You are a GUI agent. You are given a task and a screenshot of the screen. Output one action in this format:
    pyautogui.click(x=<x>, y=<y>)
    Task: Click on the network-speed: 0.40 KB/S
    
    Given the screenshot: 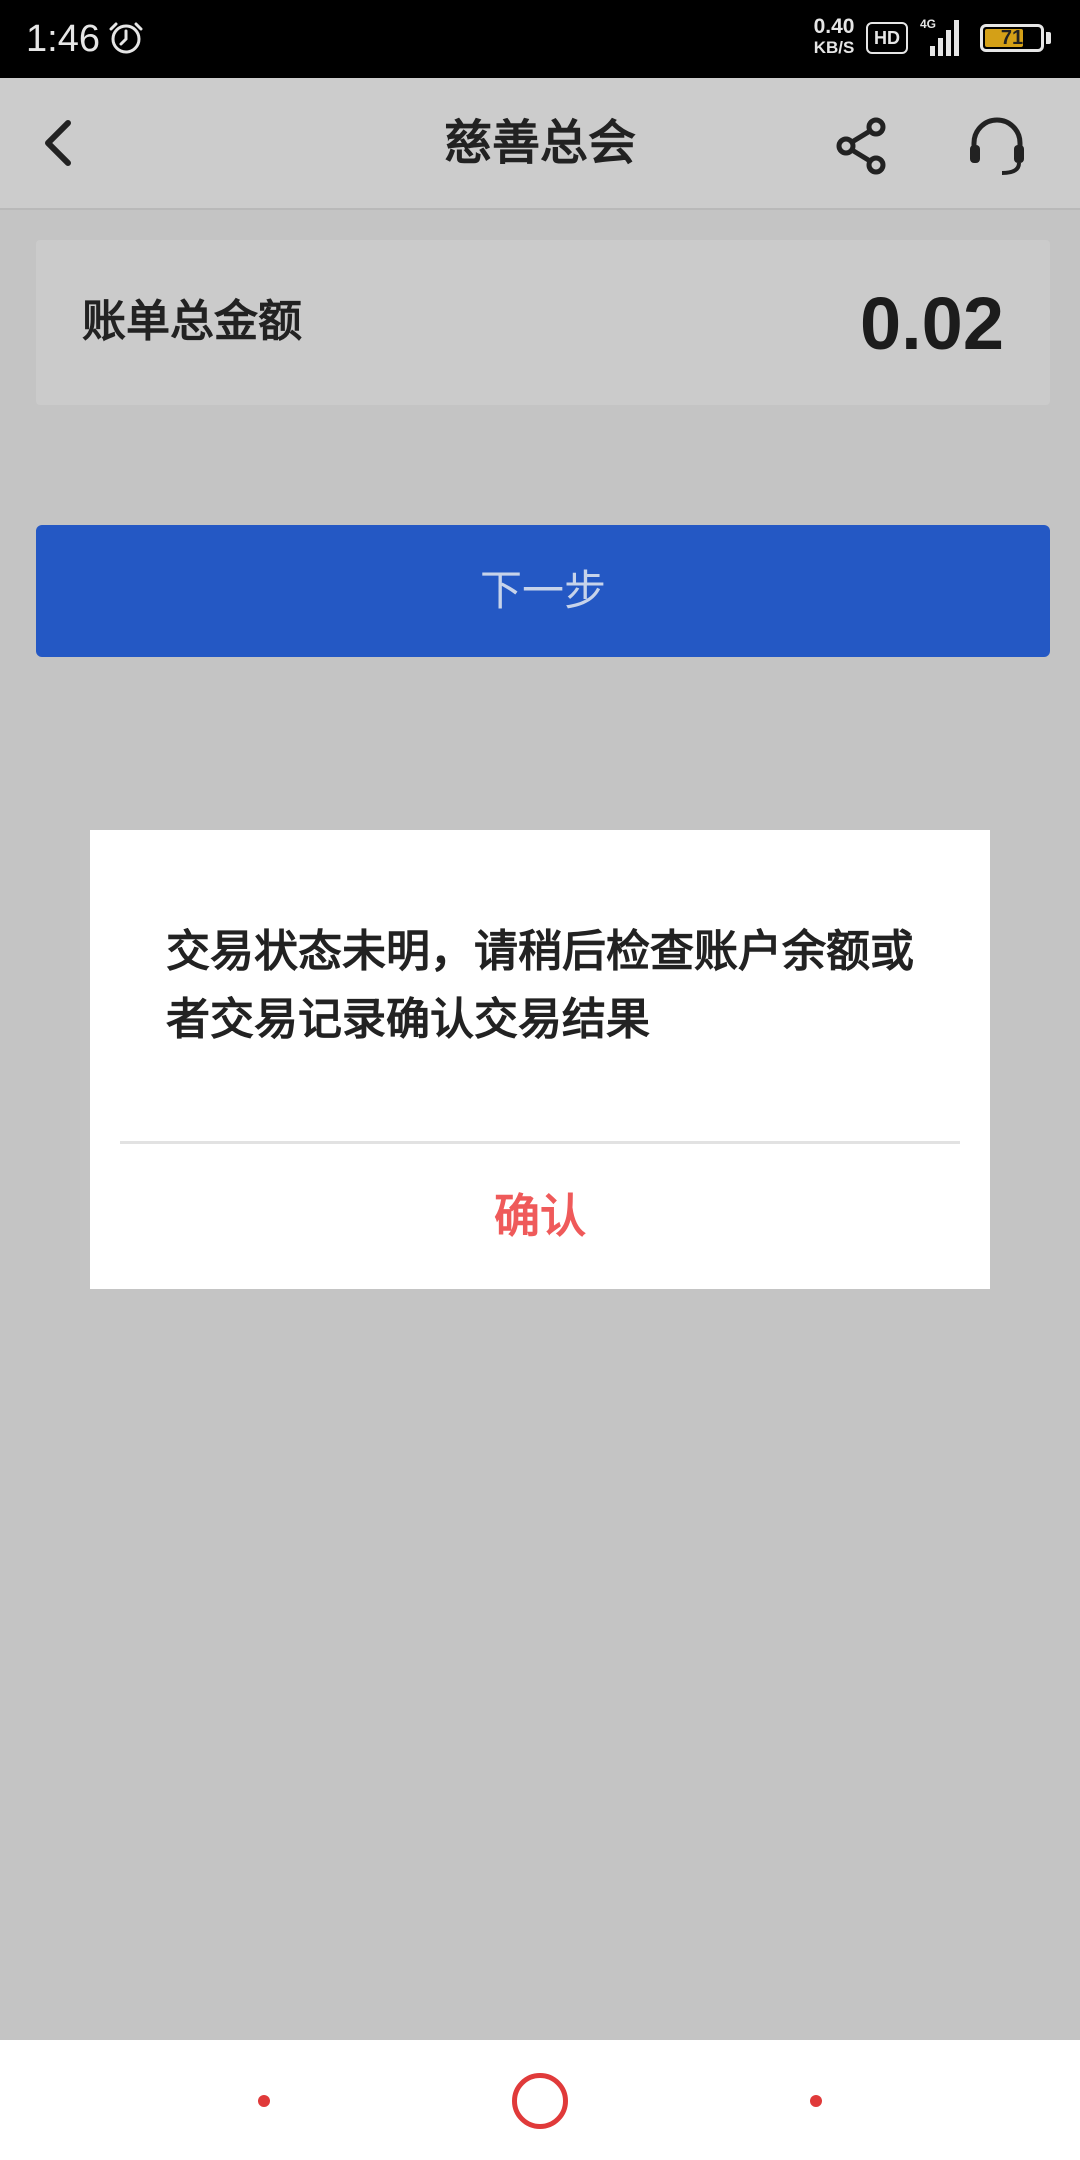 What is the action you would take?
    pyautogui.click(x=834, y=36)
    